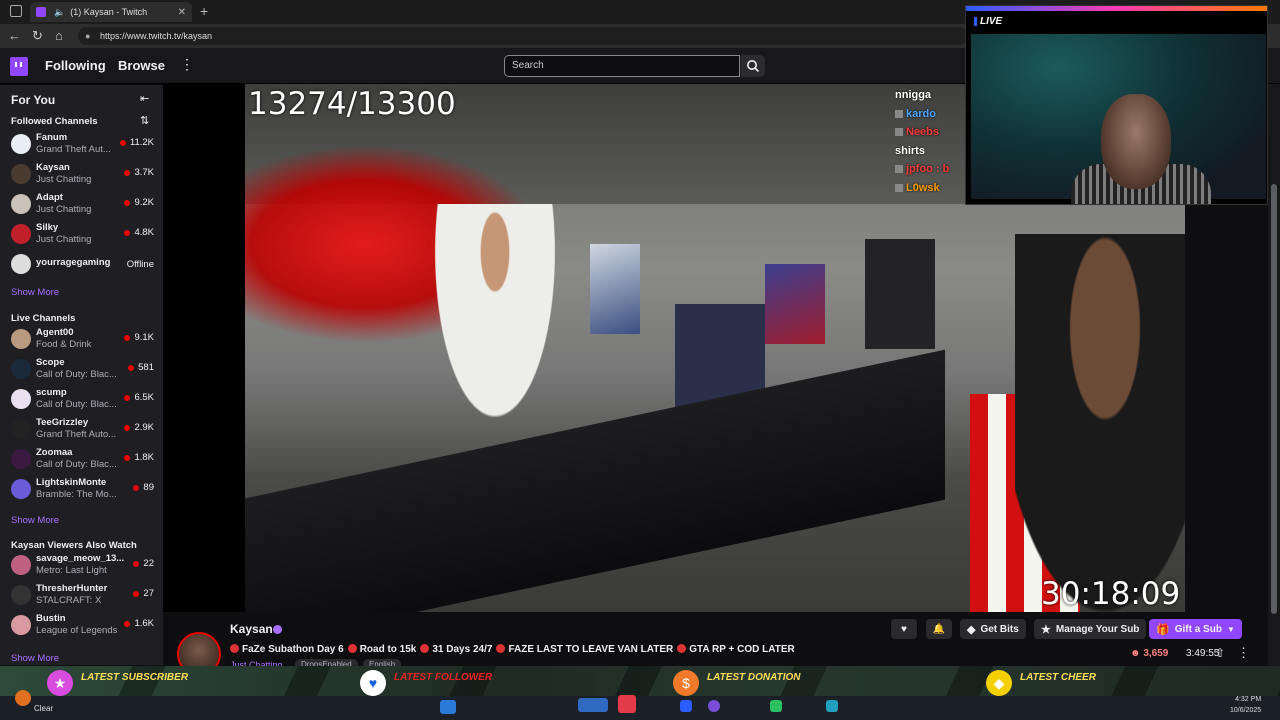 This screenshot has width=1280, height=720. I want to click on scrollbar-thumb, so click(1274, 399).